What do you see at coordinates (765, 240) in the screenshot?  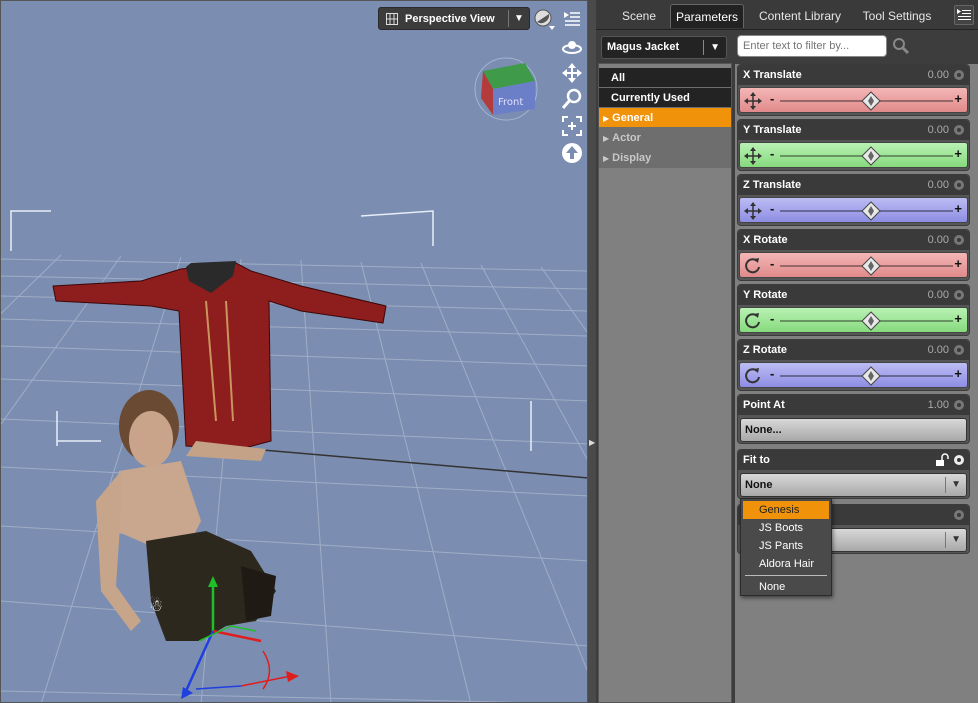 I see `property-label: X Rotate` at bounding box center [765, 240].